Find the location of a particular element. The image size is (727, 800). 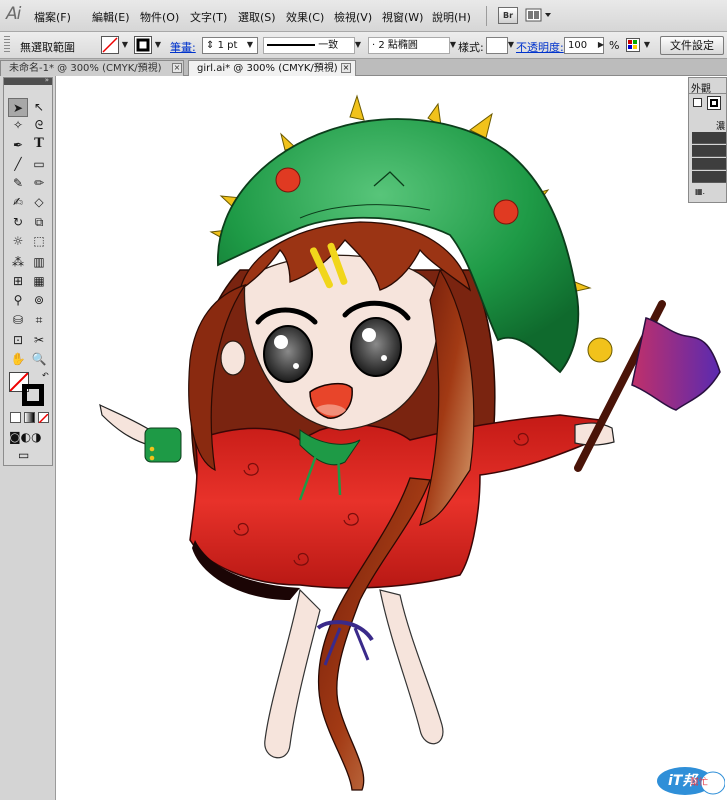

graphic-style-field is located at coordinates (497, 45).